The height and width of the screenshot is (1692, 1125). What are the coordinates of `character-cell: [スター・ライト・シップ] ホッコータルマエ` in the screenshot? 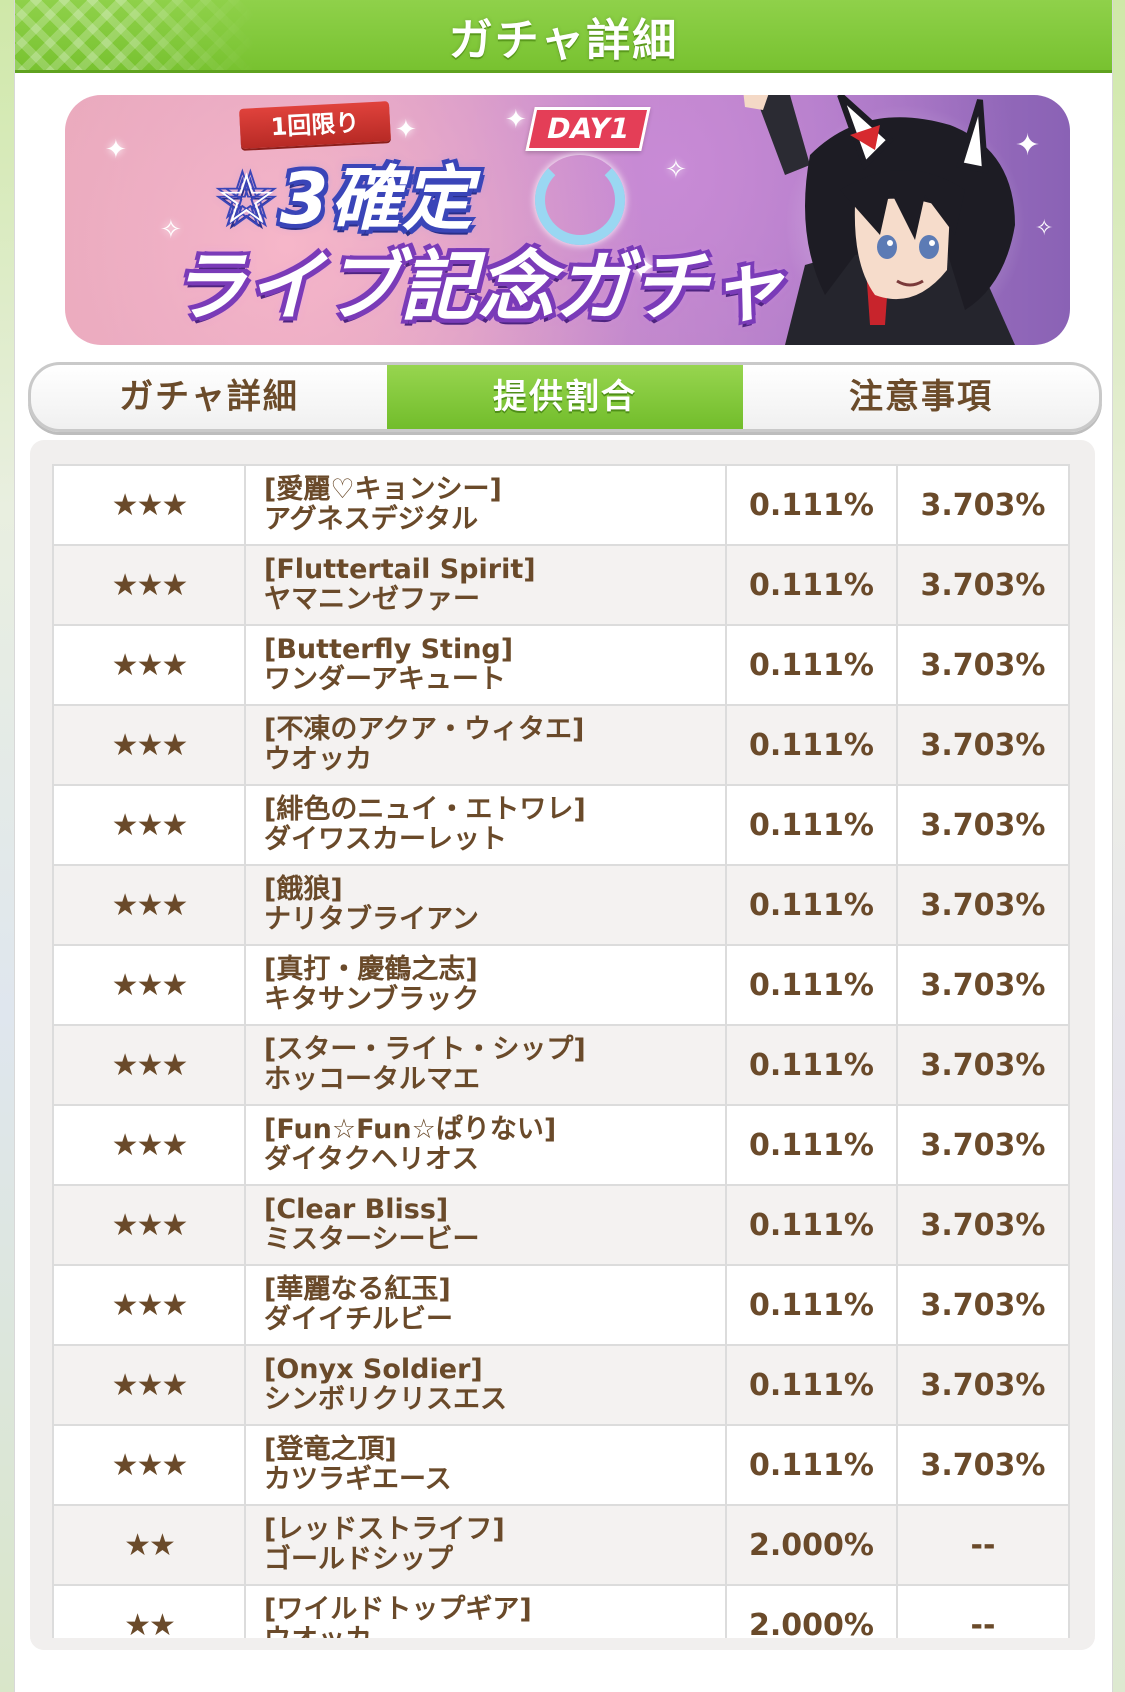 It's located at (486, 1065).